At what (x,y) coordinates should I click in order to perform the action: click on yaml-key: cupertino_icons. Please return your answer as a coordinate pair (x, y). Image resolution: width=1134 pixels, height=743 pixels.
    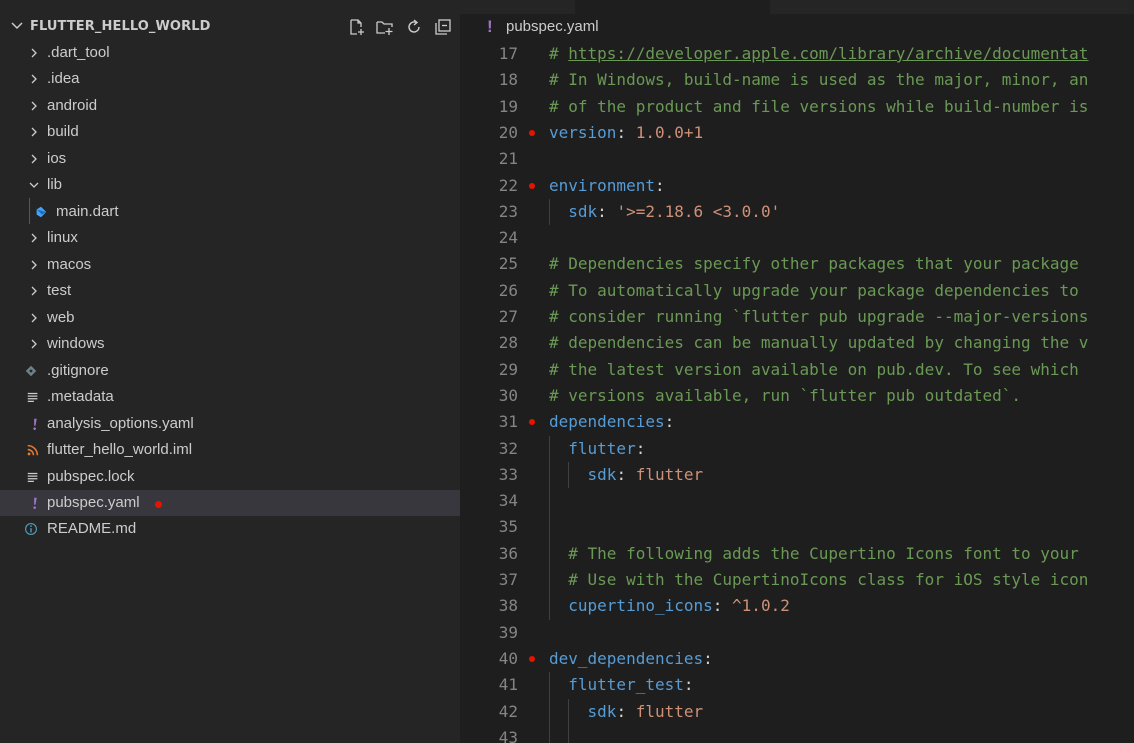
    Looking at the image, I should click on (640, 606).